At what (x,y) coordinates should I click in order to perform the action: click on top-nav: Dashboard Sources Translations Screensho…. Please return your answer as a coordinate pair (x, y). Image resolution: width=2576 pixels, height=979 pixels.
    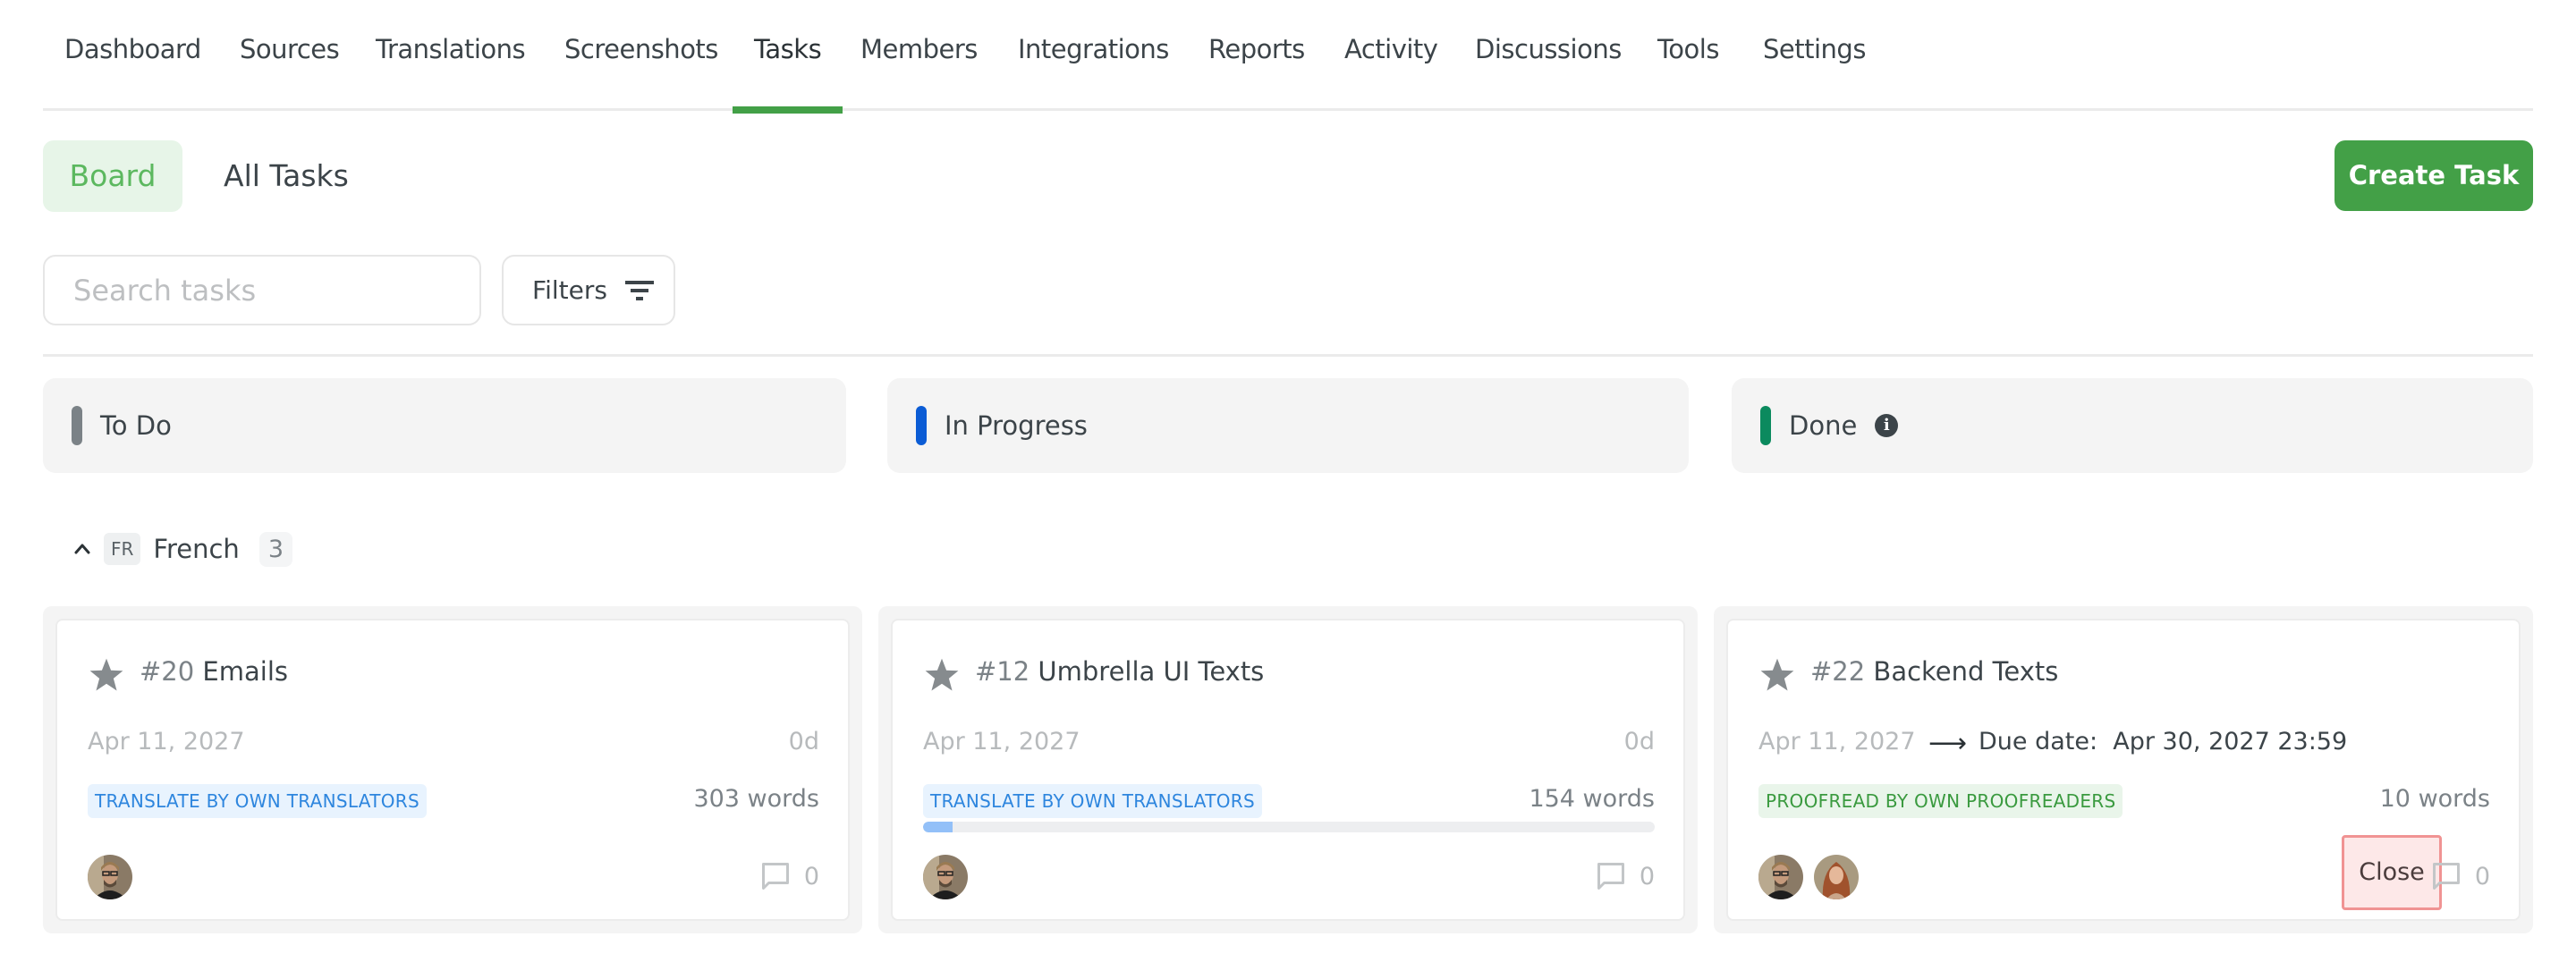
    Looking at the image, I should click on (1288, 57).